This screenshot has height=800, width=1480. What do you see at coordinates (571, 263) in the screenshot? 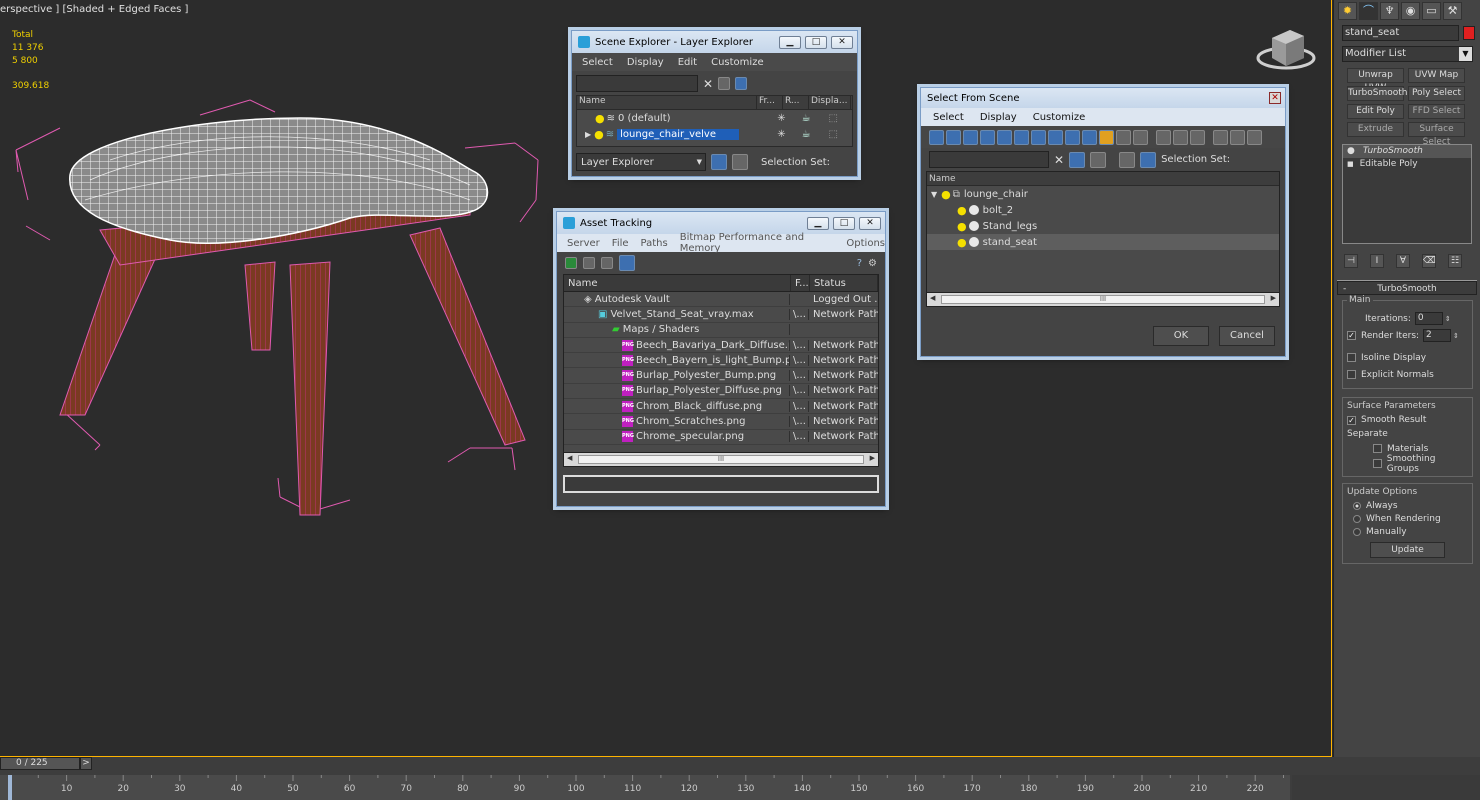
I see `refresh-icon` at bounding box center [571, 263].